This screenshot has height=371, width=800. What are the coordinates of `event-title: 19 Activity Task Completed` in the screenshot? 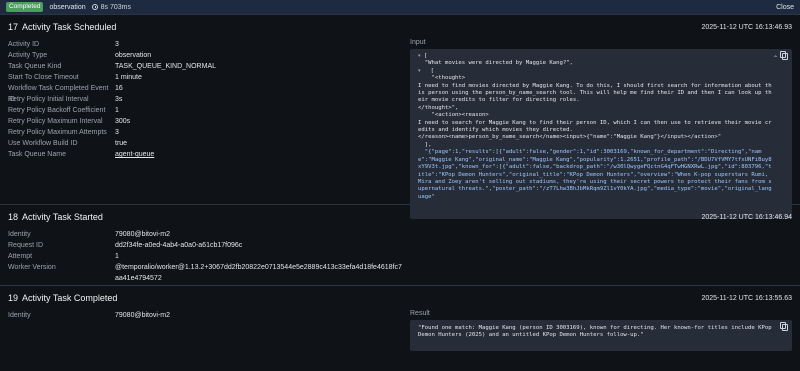 It's located at (62, 298).